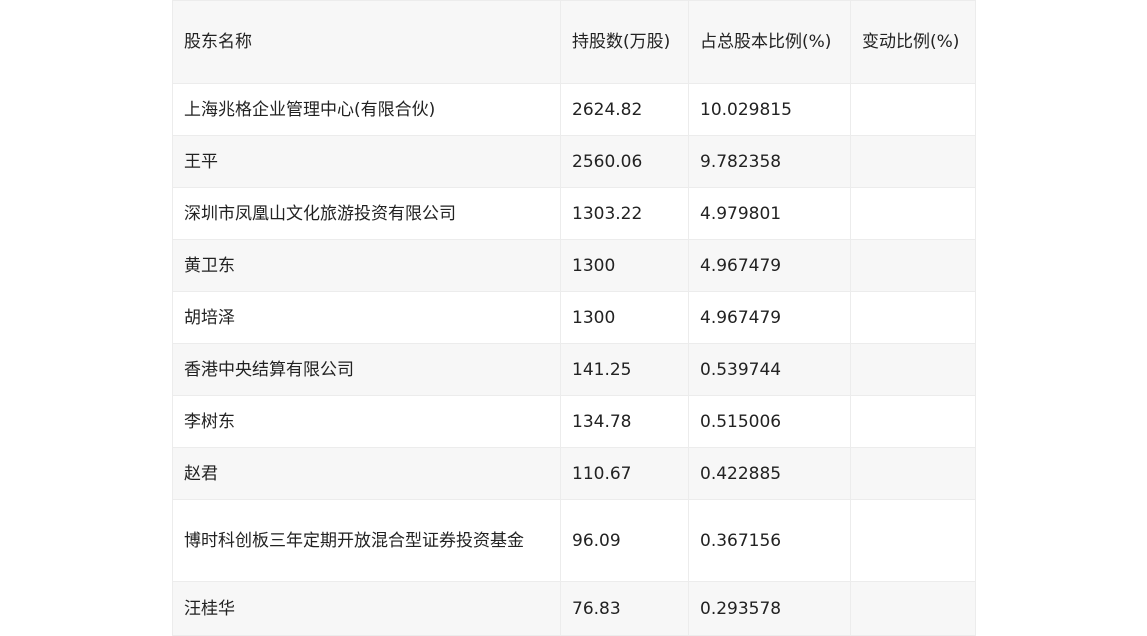 The height and width of the screenshot is (636, 1147). I want to click on table-row: 博时科创板三年定期开放混合型证券投资基金 96.09 0.367156, so click(574, 540).